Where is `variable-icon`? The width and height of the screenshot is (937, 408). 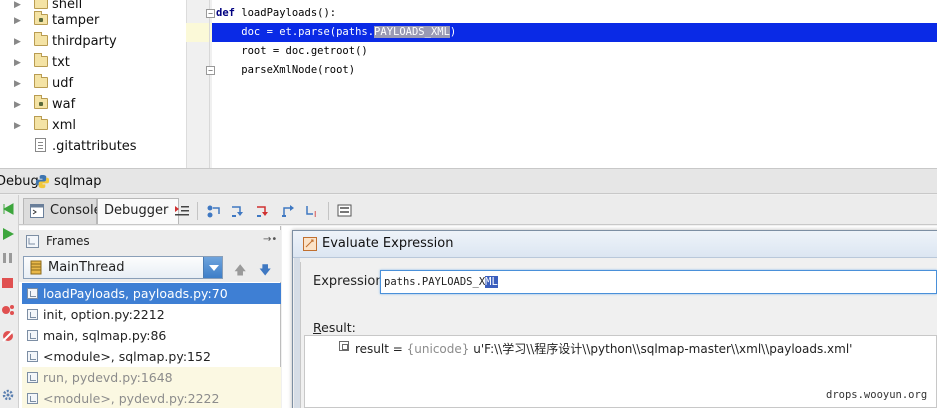 variable-icon is located at coordinates (344, 346).